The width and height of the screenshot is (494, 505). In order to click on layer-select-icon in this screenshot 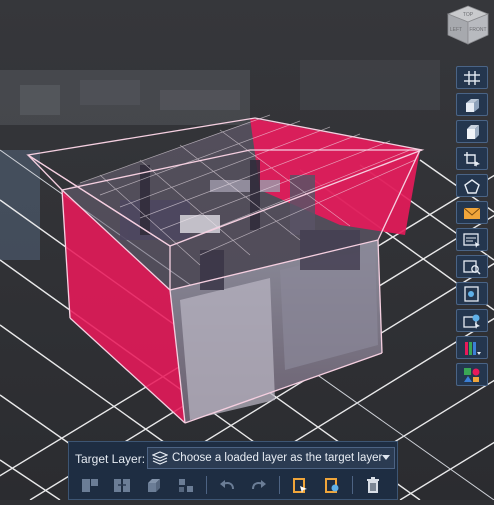, I will do `click(471, 293)`.